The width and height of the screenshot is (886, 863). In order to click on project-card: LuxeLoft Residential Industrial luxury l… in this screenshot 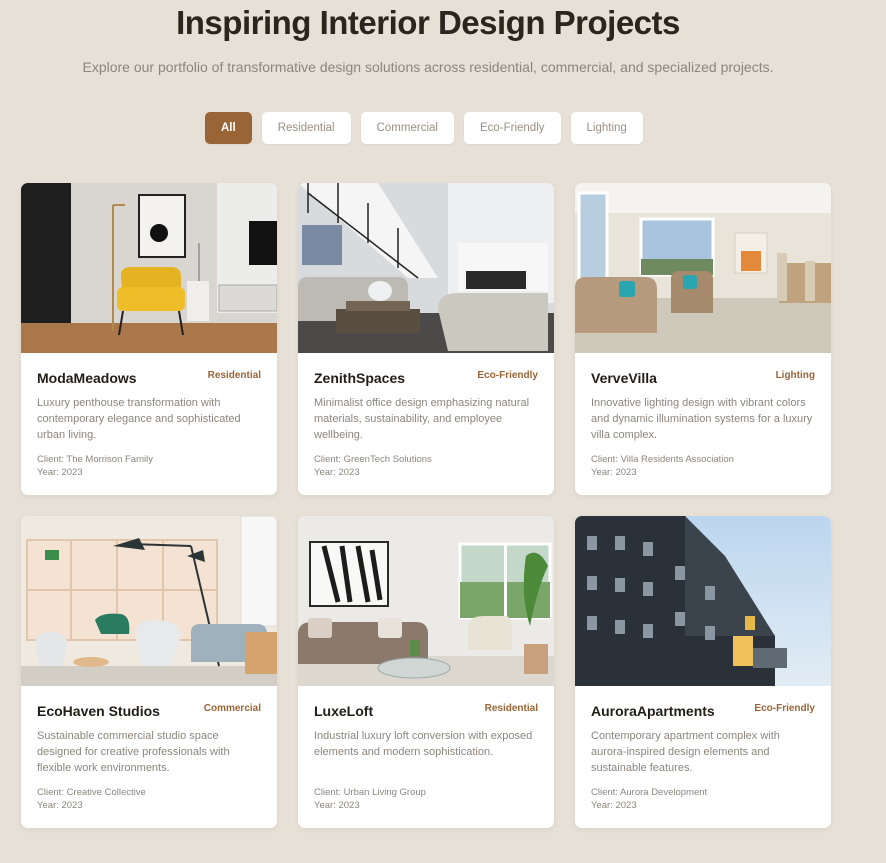, I will do `click(426, 672)`.